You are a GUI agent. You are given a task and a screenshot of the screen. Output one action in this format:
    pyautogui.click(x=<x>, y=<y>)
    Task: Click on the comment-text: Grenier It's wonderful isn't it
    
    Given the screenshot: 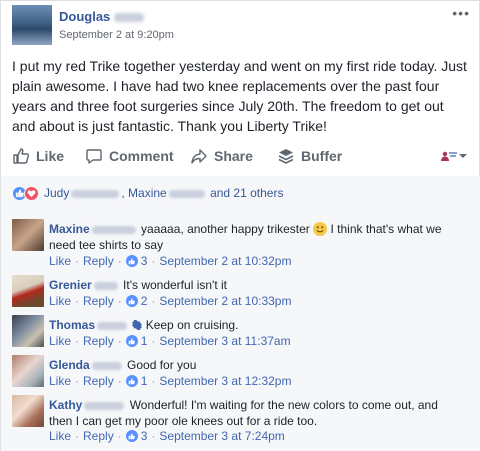 What is the action you would take?
    pyautogui.click(x=254, y=285)
    